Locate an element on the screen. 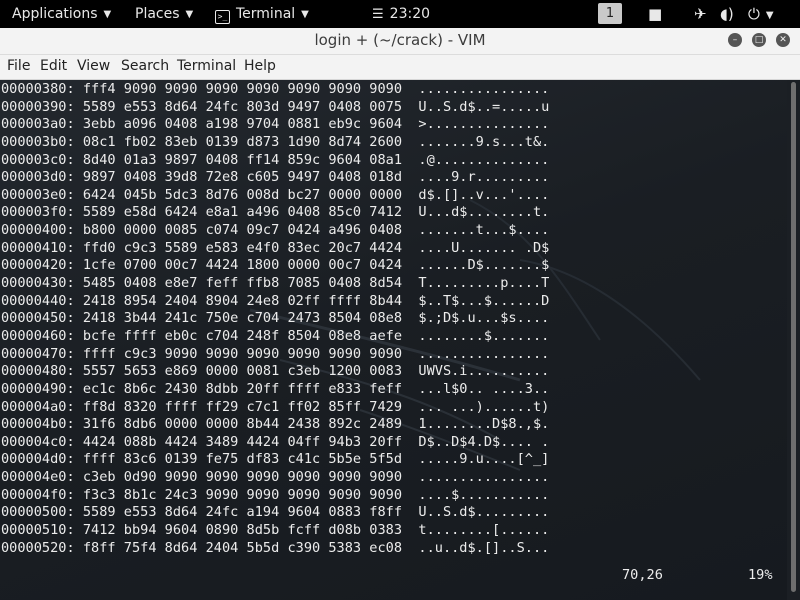  network-icon: ✈ is located at coordinates (700, 14).